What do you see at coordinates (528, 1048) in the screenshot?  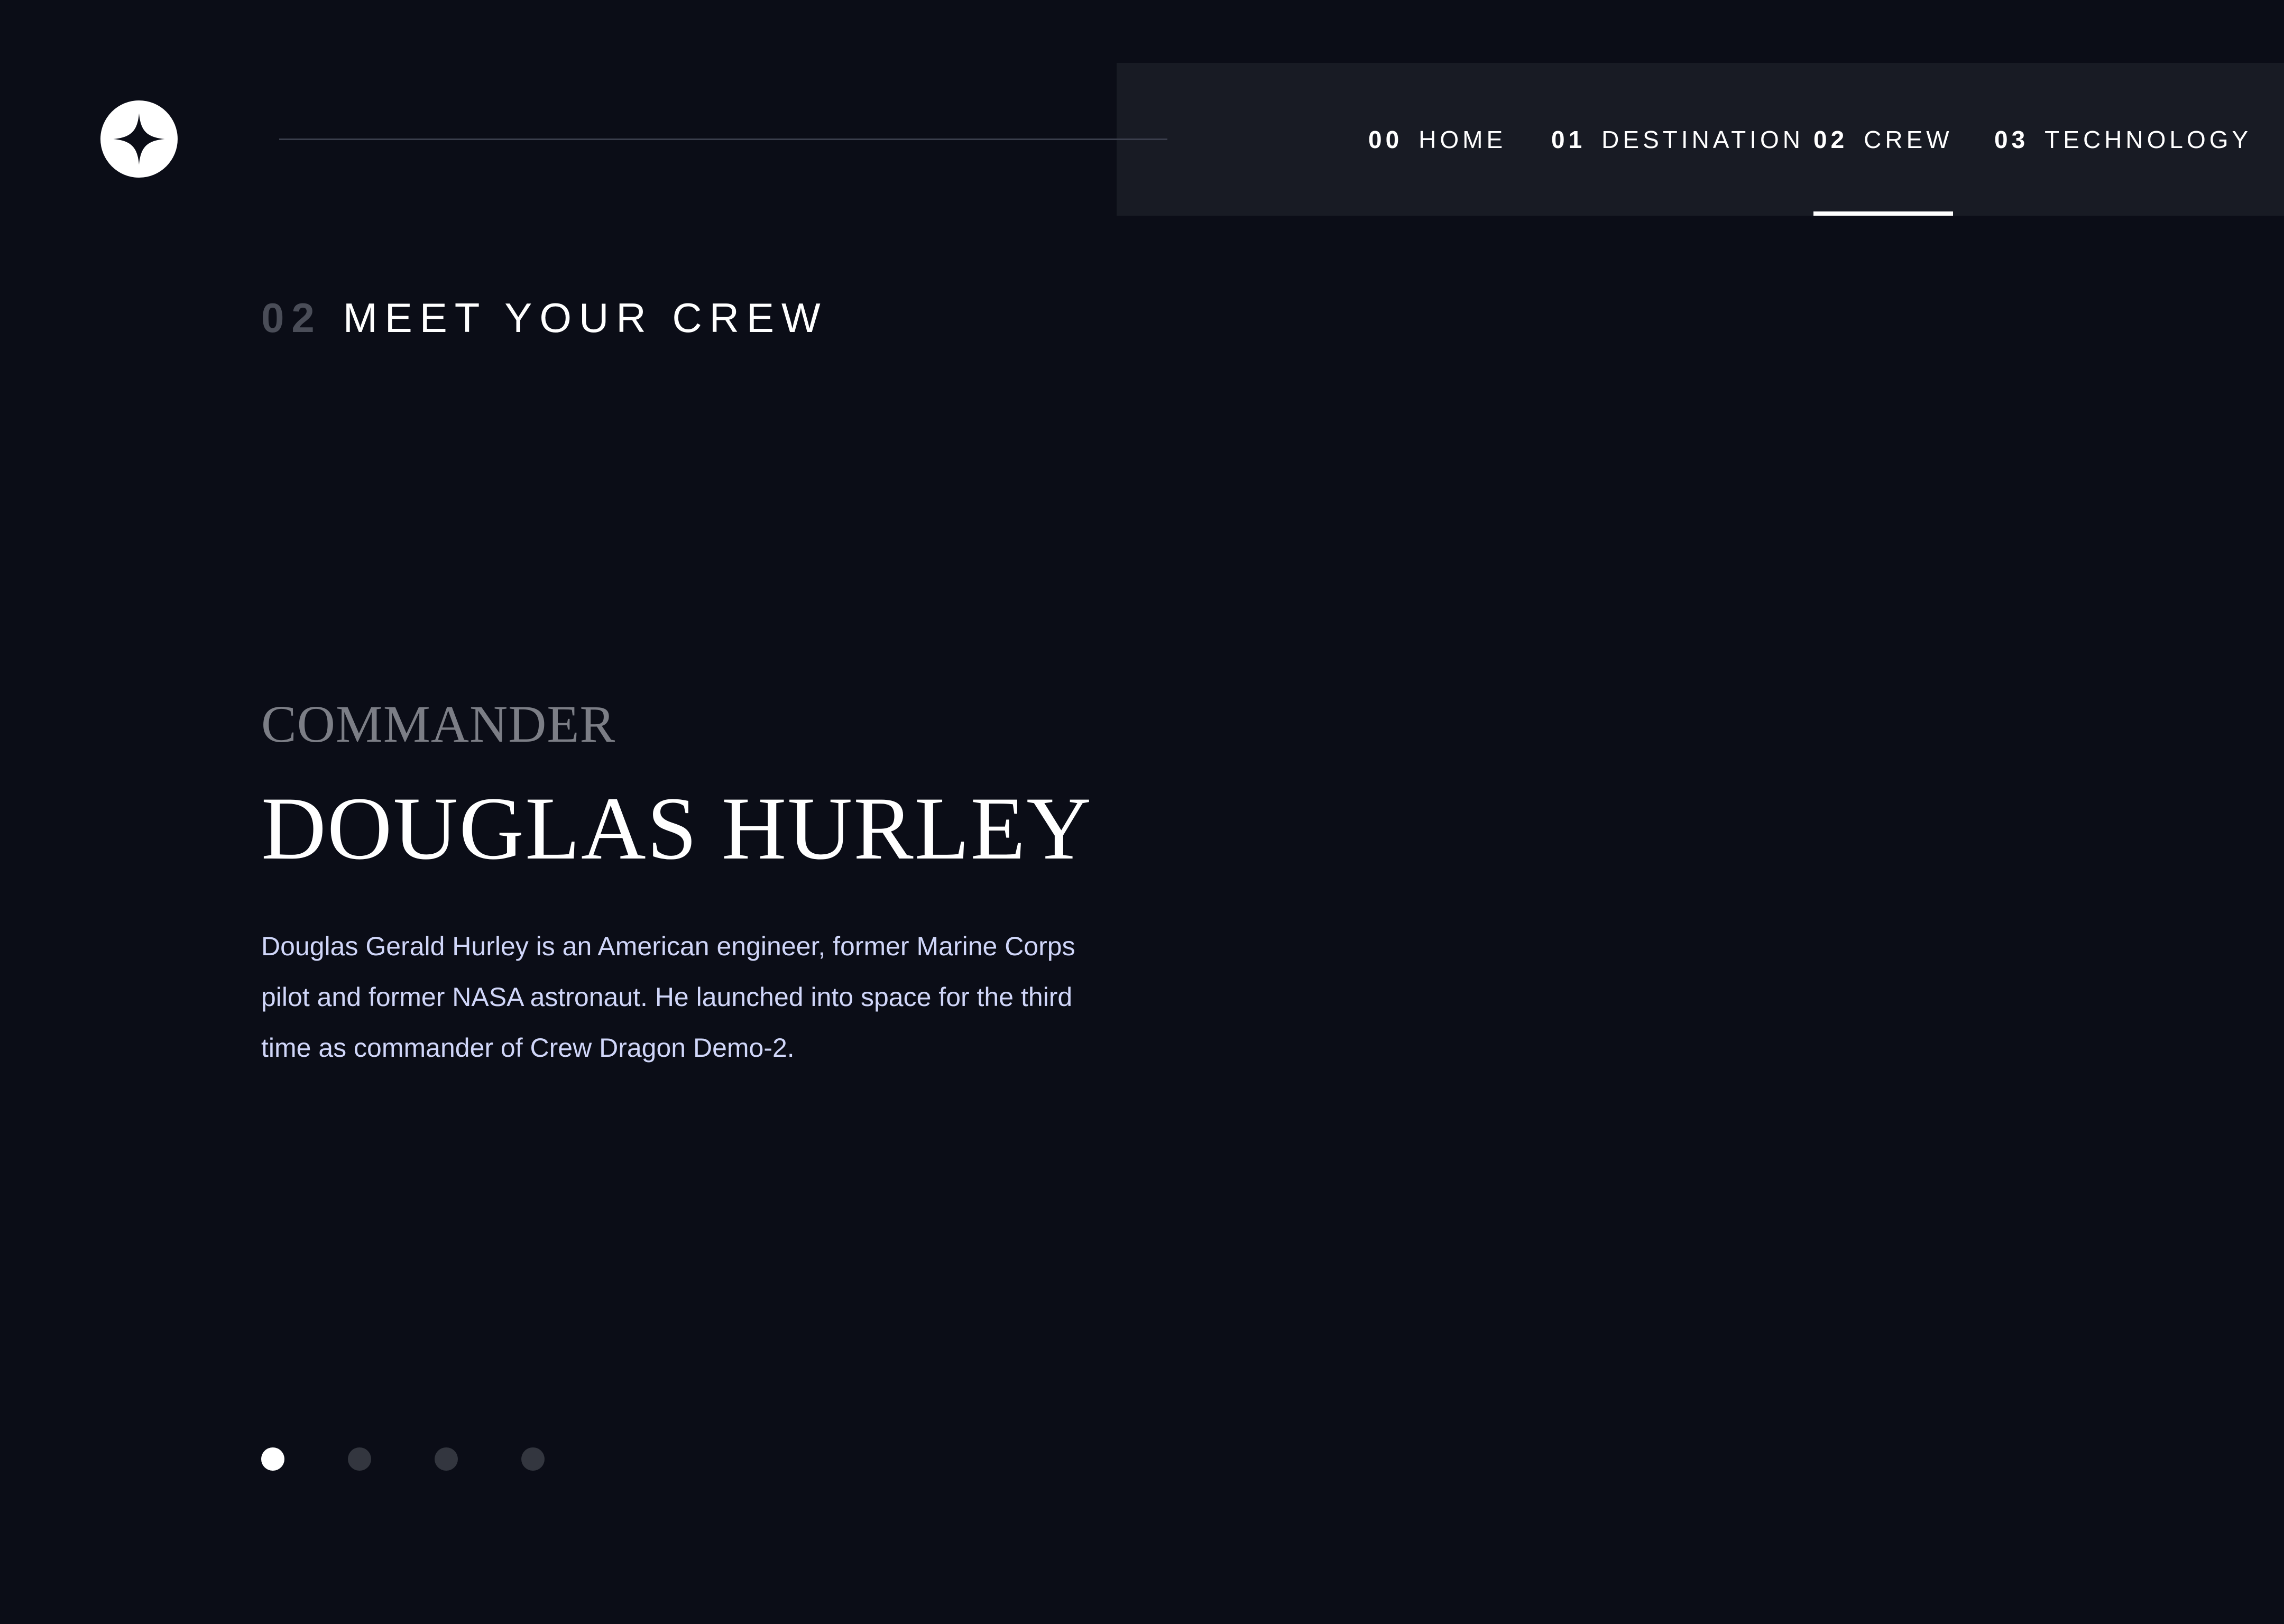 I see `crew-bio-line: time as commander of Crew Dragon Demo-2.` at bounding box center [528, 1048].